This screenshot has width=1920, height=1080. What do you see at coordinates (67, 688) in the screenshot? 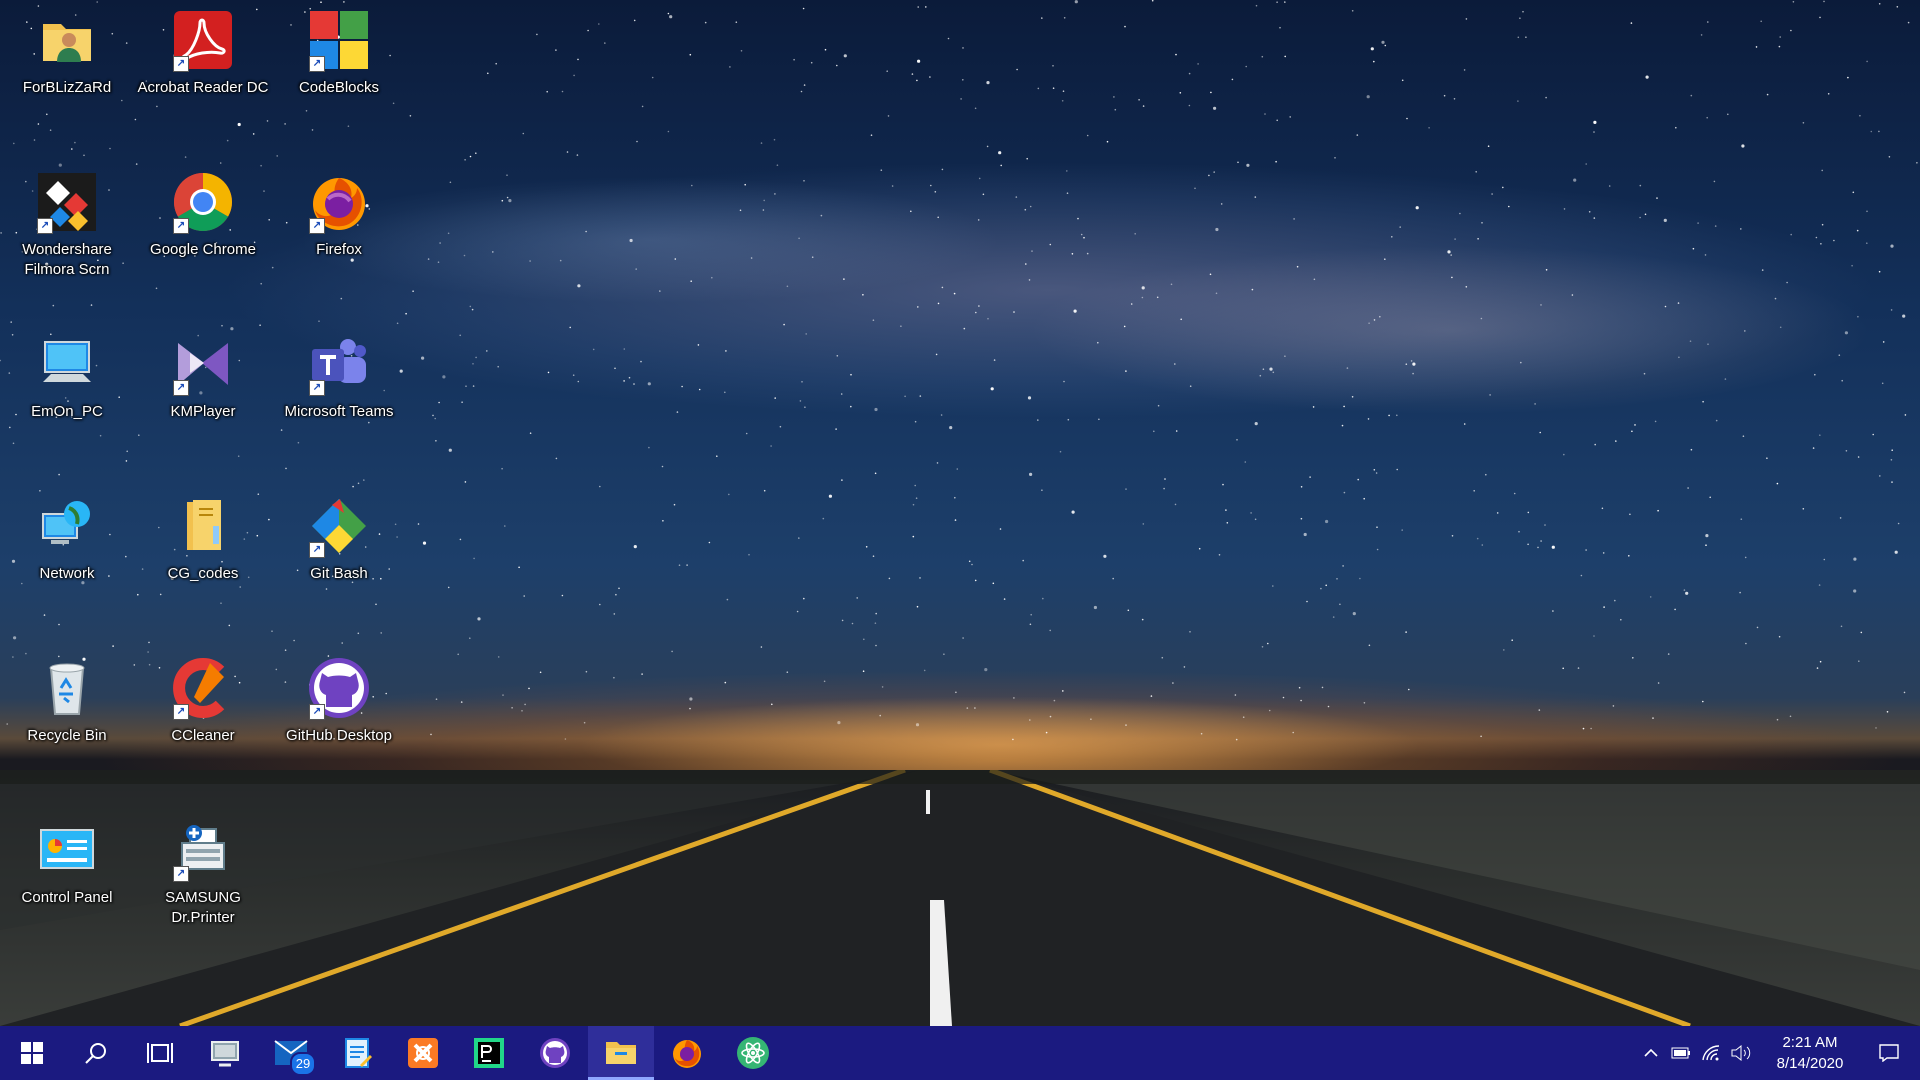
I see `recycle-bin-icon` at bounding box center [67, 688].